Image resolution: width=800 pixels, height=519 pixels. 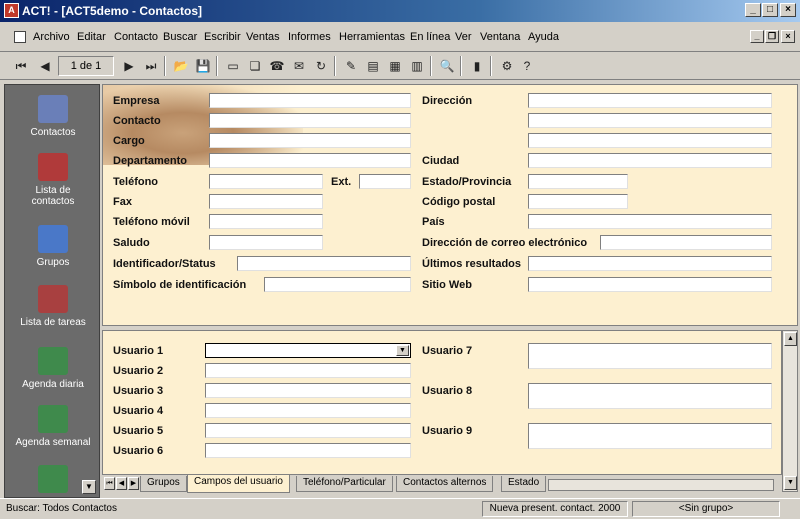 What do you see at coordinates (308, 410) in the screenshot?
I see `usuario-4-field` at bounding box center [308, 410].